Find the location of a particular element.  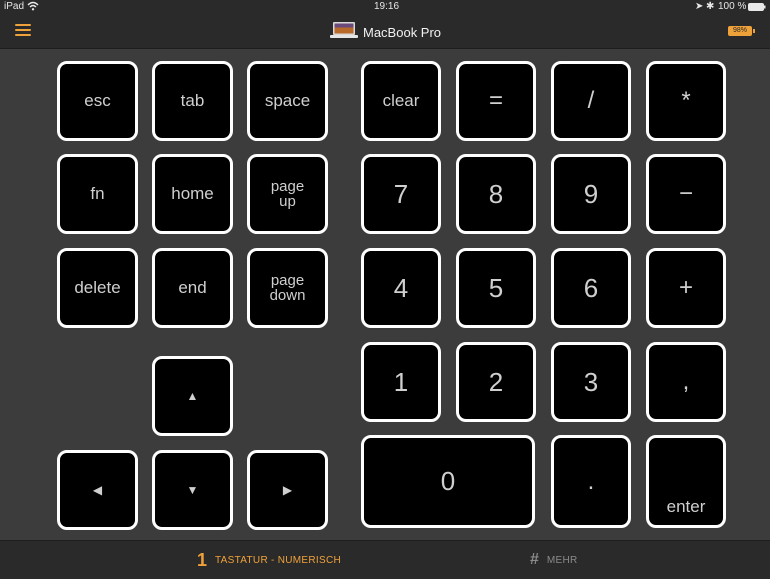

page-title: MacBook Pro is located at coordinates (402, 32).